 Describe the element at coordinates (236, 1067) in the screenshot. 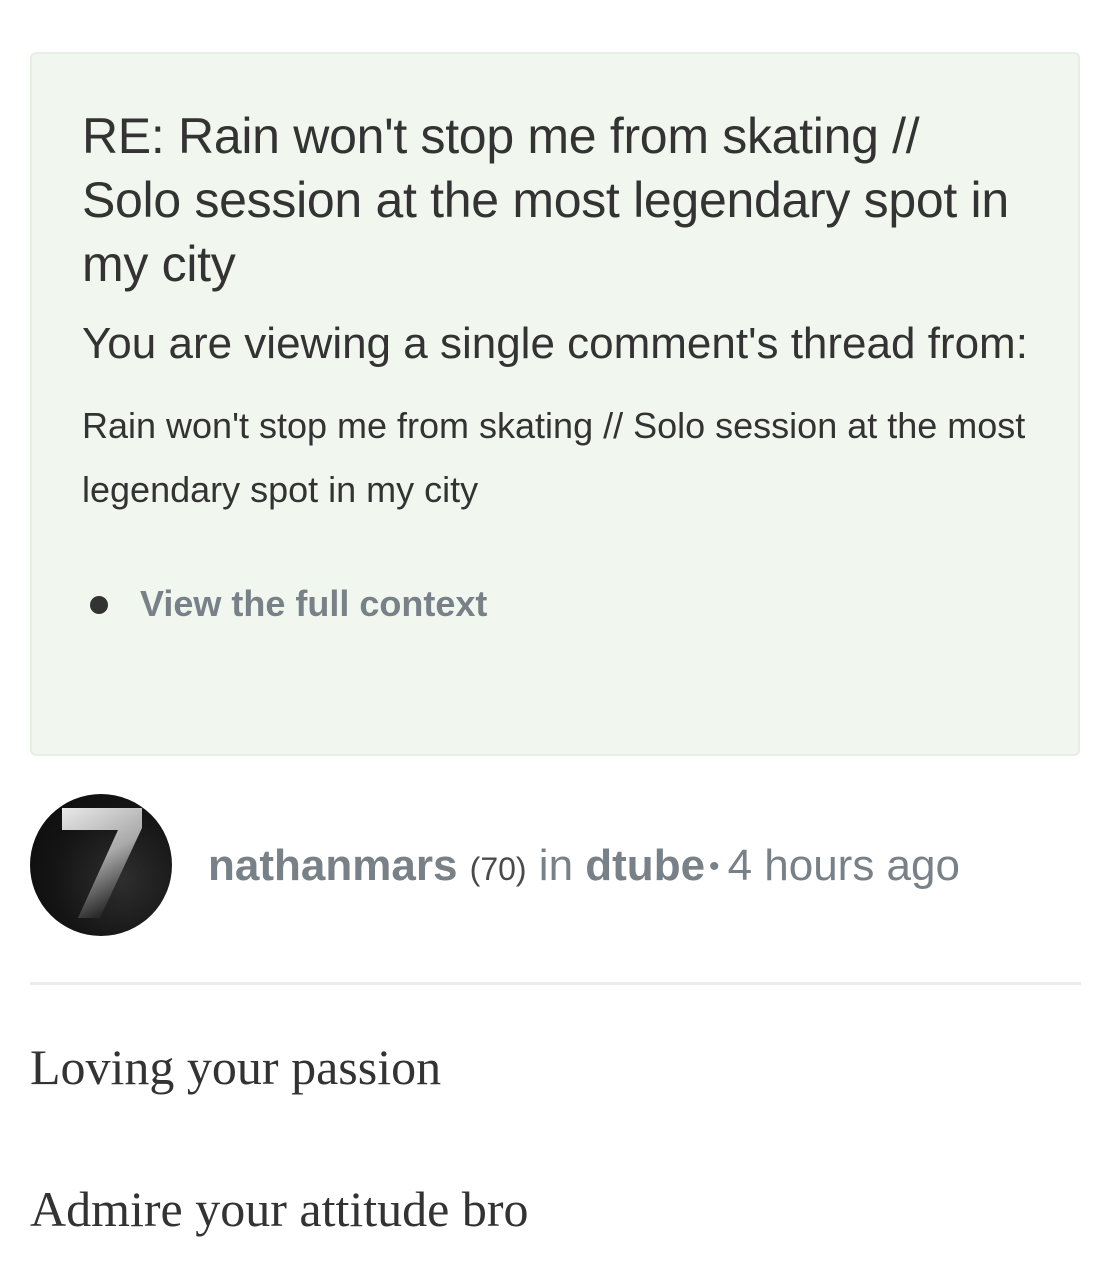

I see `comment-paragraph: Loving your passion` at that location.